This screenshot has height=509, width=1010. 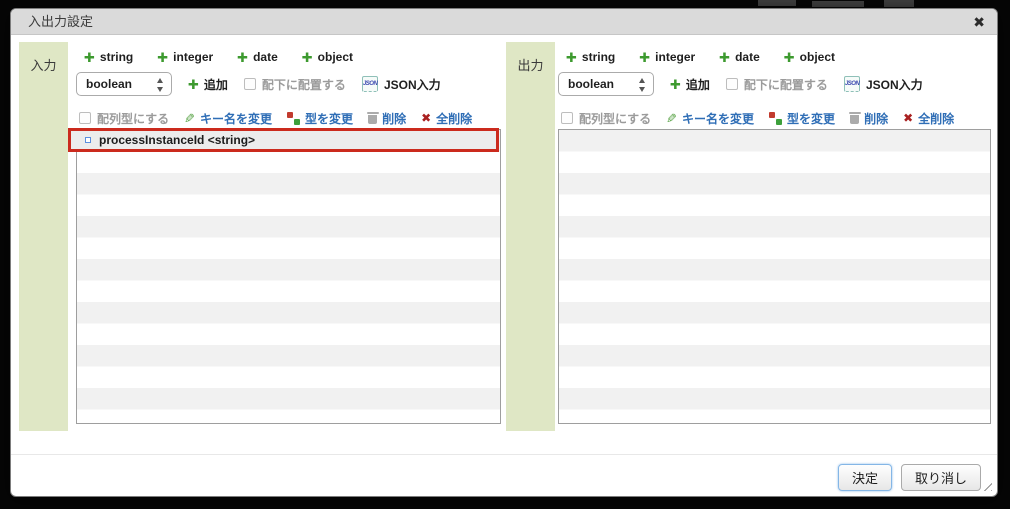 I want to click on output-rename-key-button: ✎ キー名を変更, so click(x=710, y=118).